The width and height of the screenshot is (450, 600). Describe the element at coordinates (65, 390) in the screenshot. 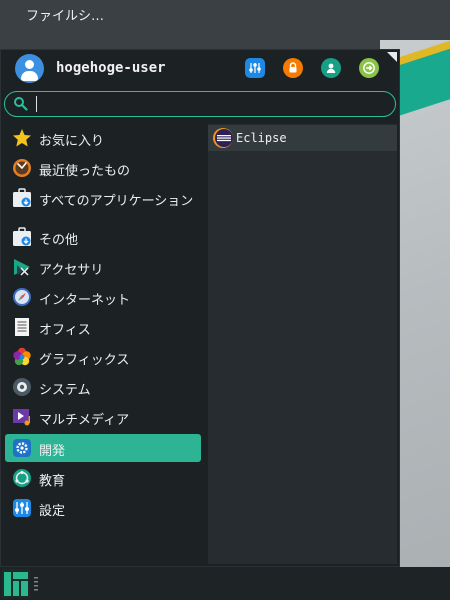

I see `category-label: システム` at that location.